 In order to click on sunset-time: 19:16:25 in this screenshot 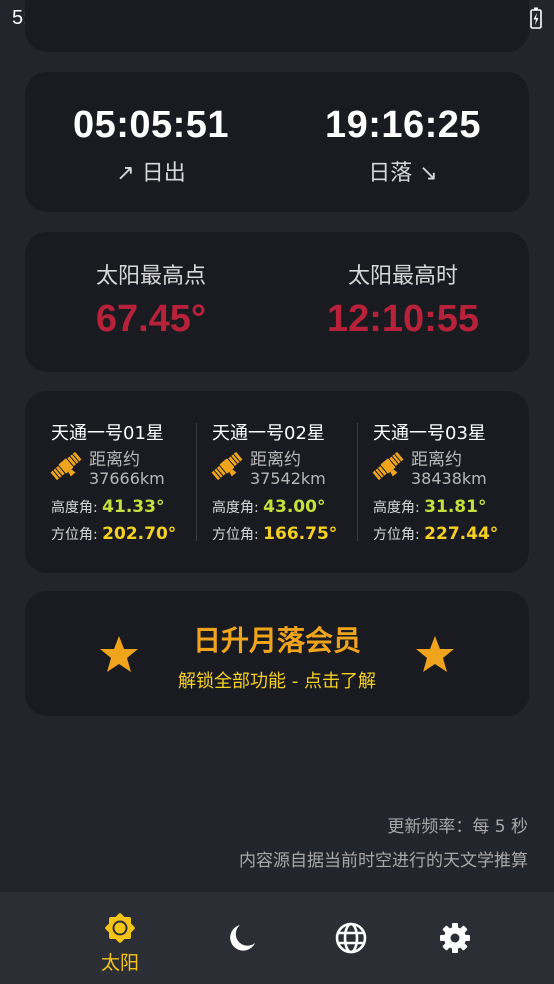, I will do `click(403, 125)`.